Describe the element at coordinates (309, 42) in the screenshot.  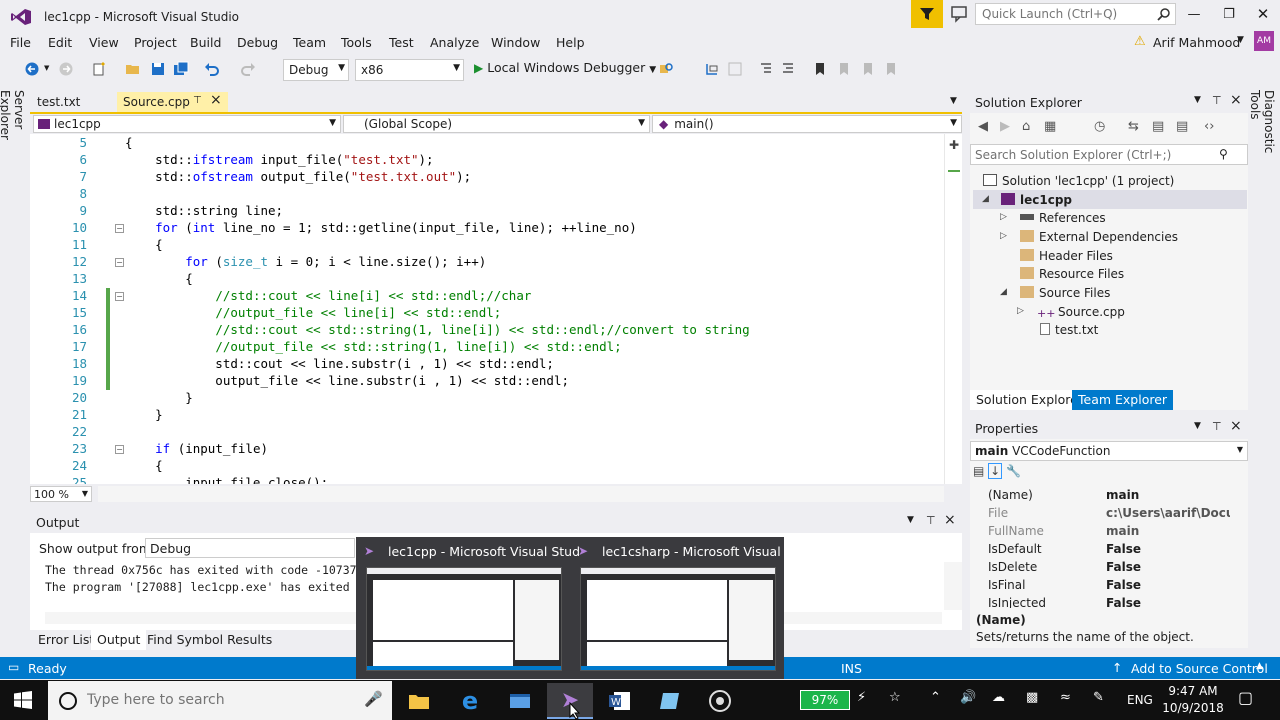
I see `menu-team: Team` at that location.